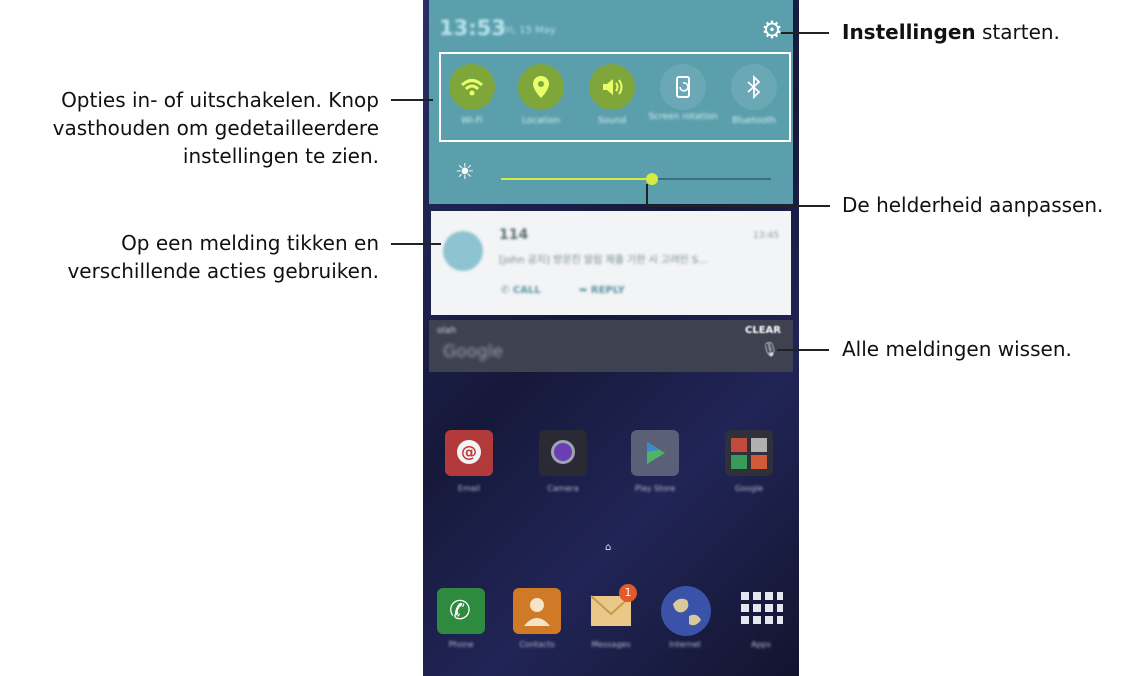  What do you see at coordinates (514, 235) in the screenshot?
I see `notification-title: 114` at bounding box center [514, 235].